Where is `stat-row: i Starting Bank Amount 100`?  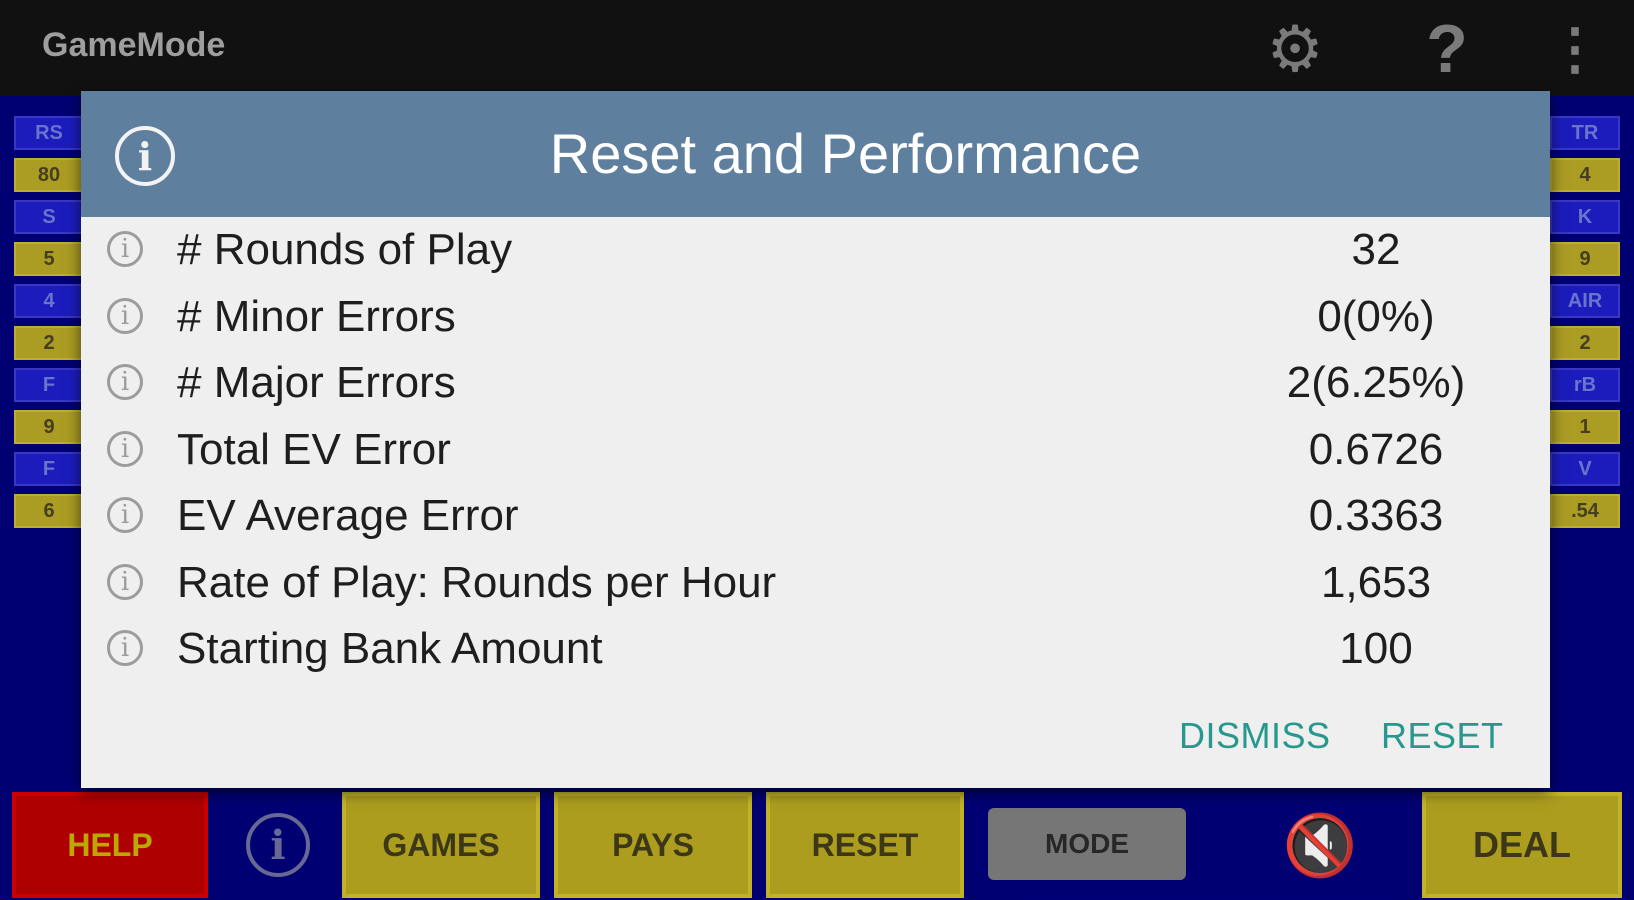
stat-row: i Starting Bank Amount 100 is located at coordinates (815, 649).